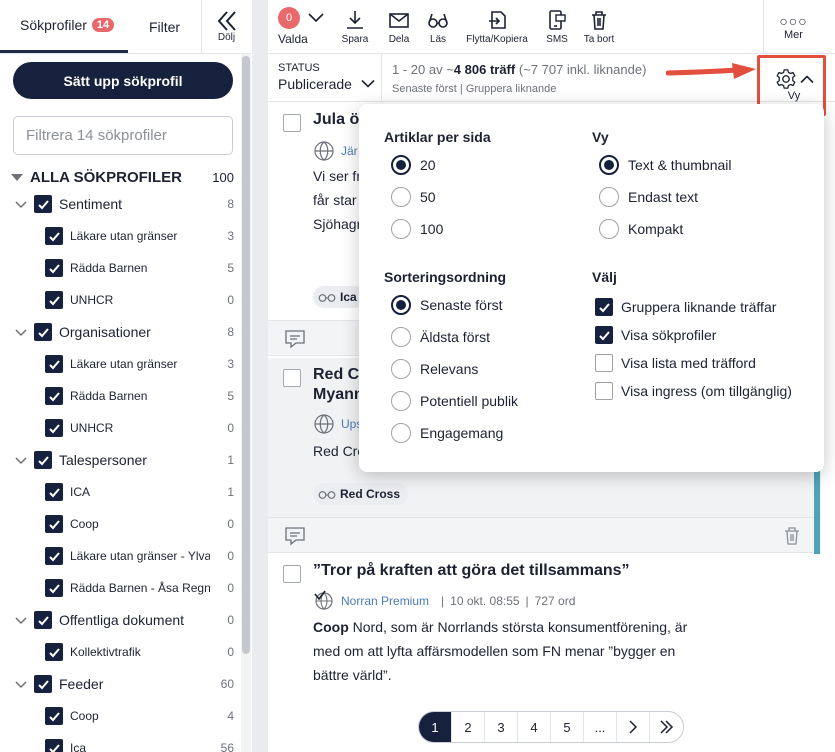  Describe the element at coordinates (666, 727) in the screenshot. I see `last-page-button` at that location.